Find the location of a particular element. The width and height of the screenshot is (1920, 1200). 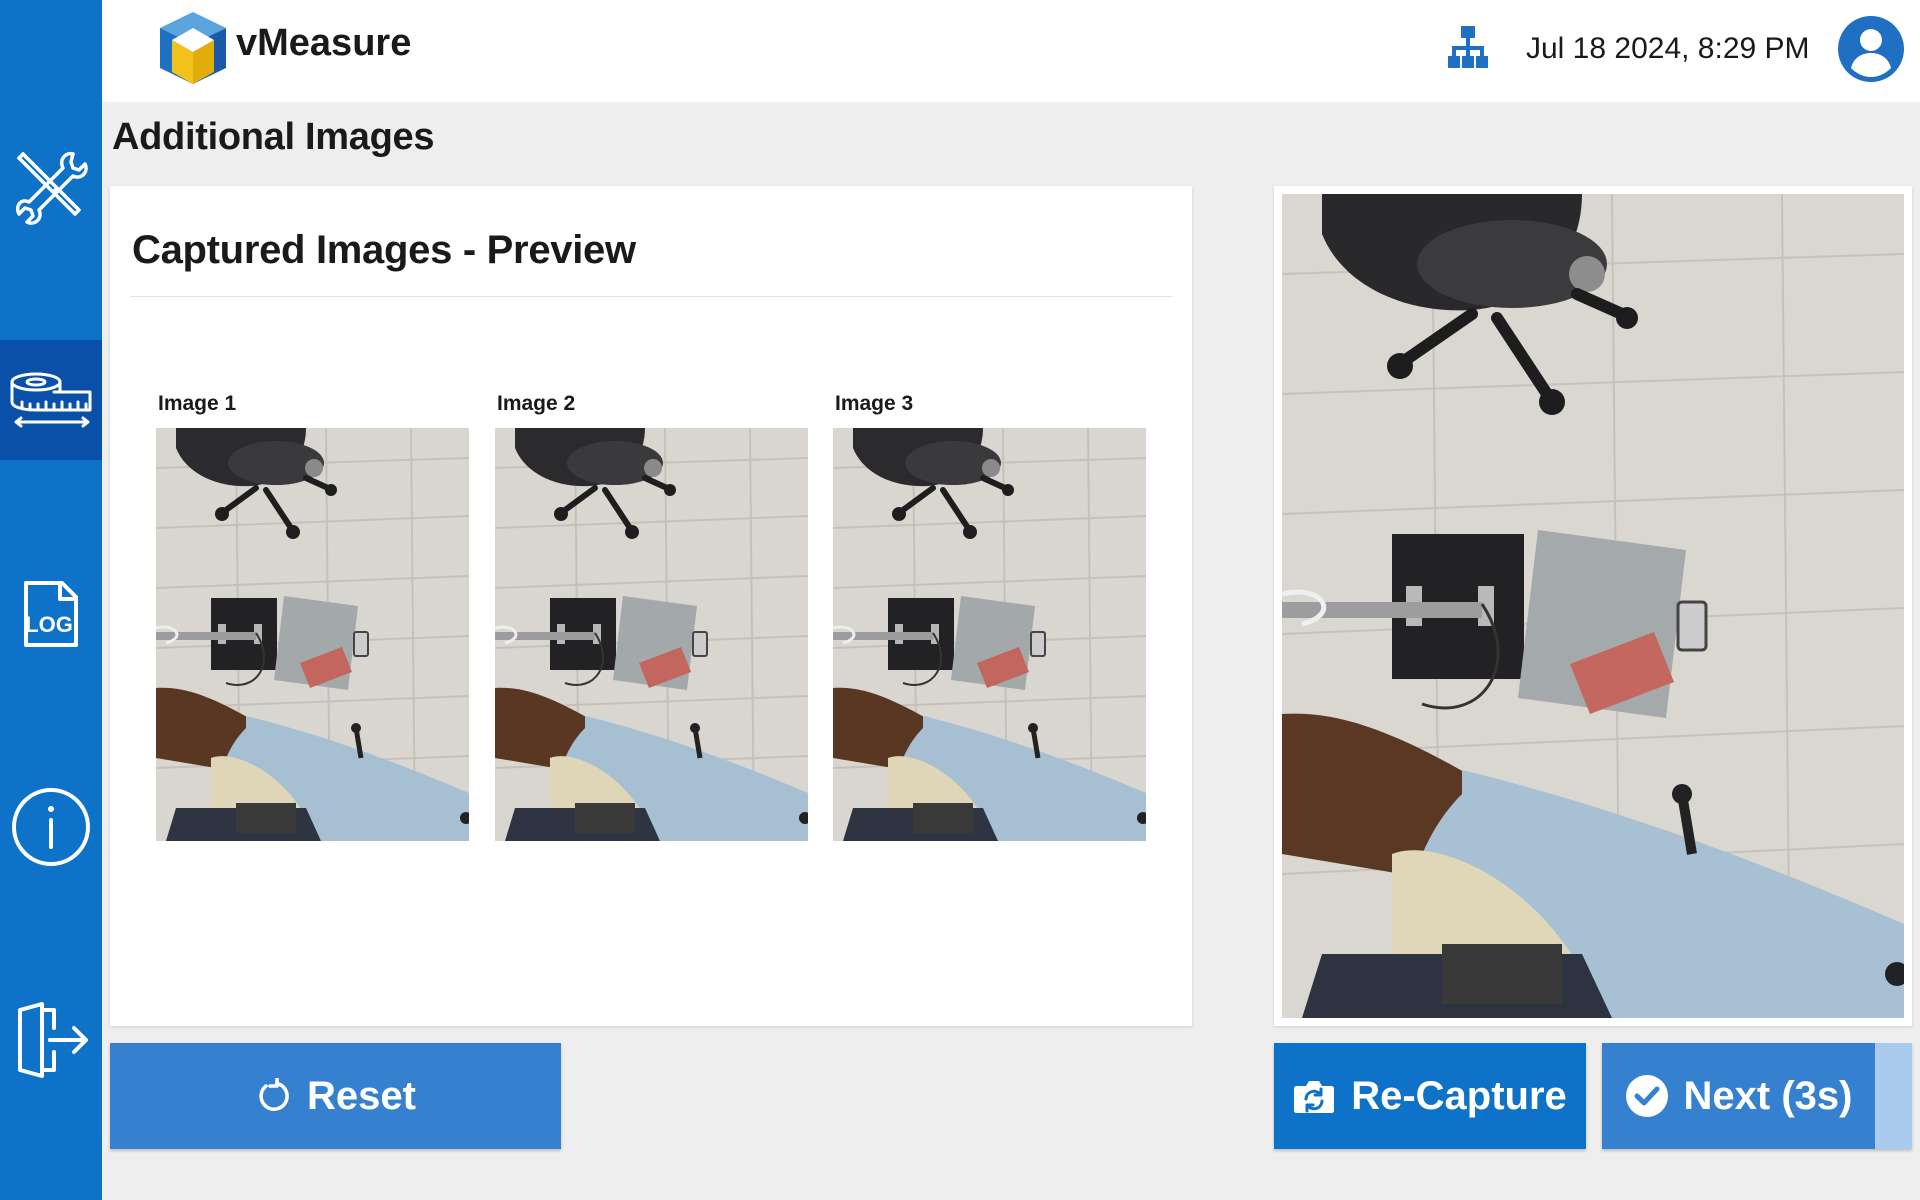

next-label: Next (3s) is located at coordinates (1768, 1095).